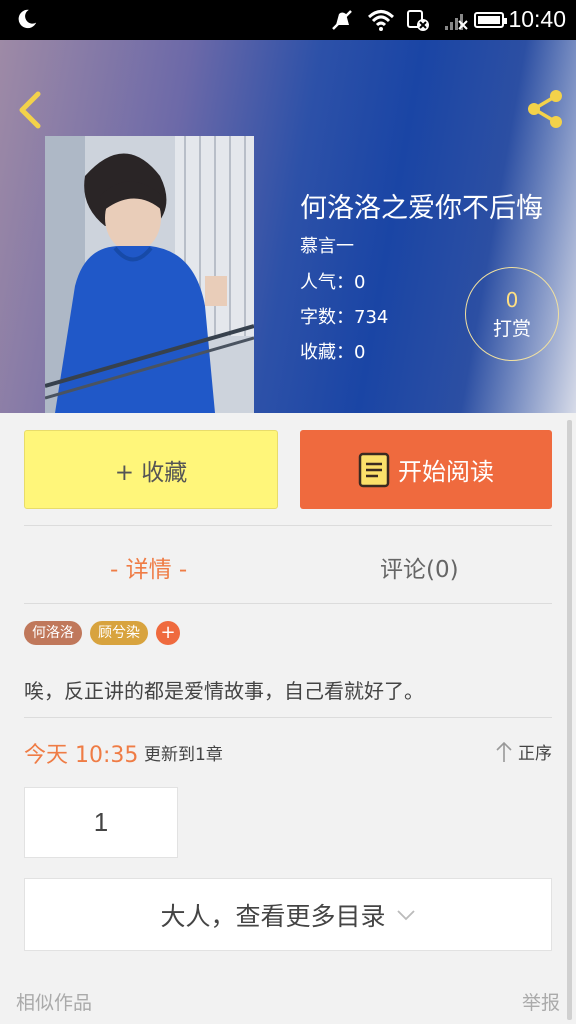  I want to click on chapter-item: 1, so click(101, 822).